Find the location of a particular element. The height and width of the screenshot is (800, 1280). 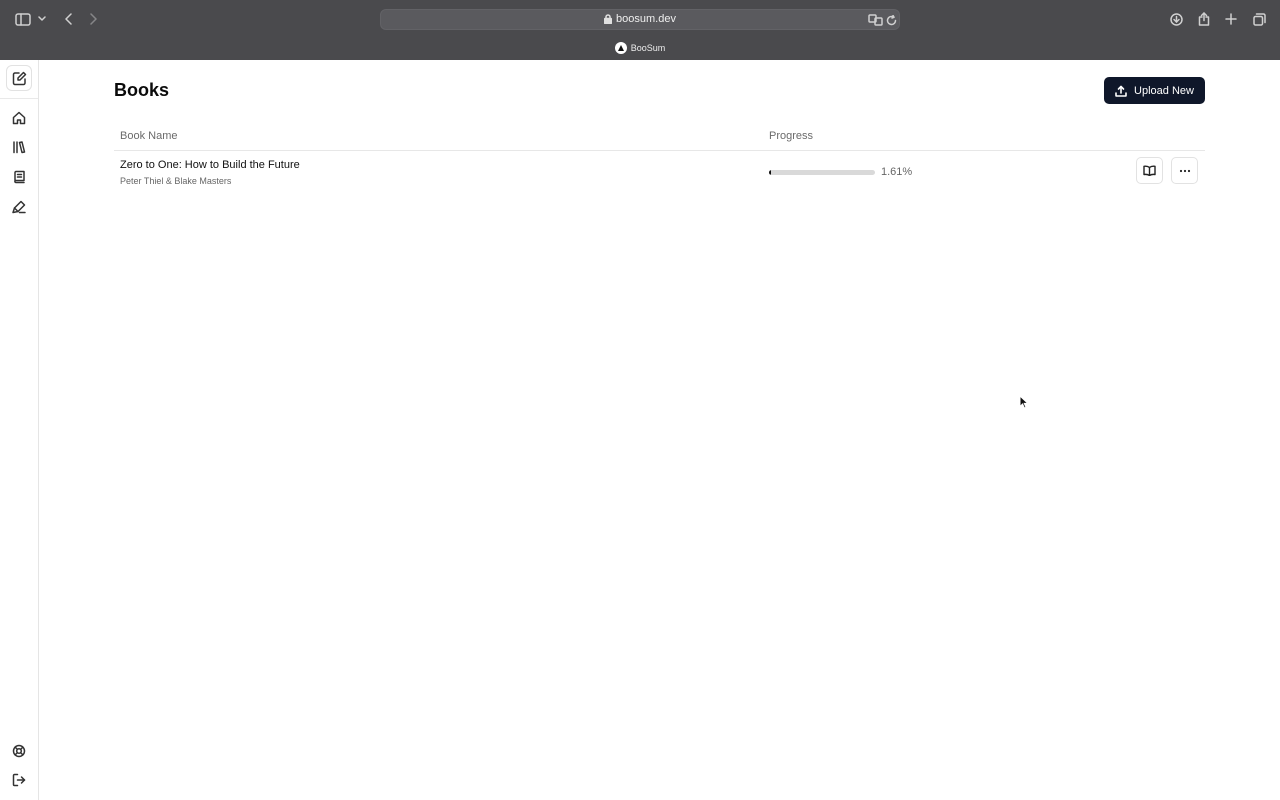

logout-icon is located at coordinates (19, 780).